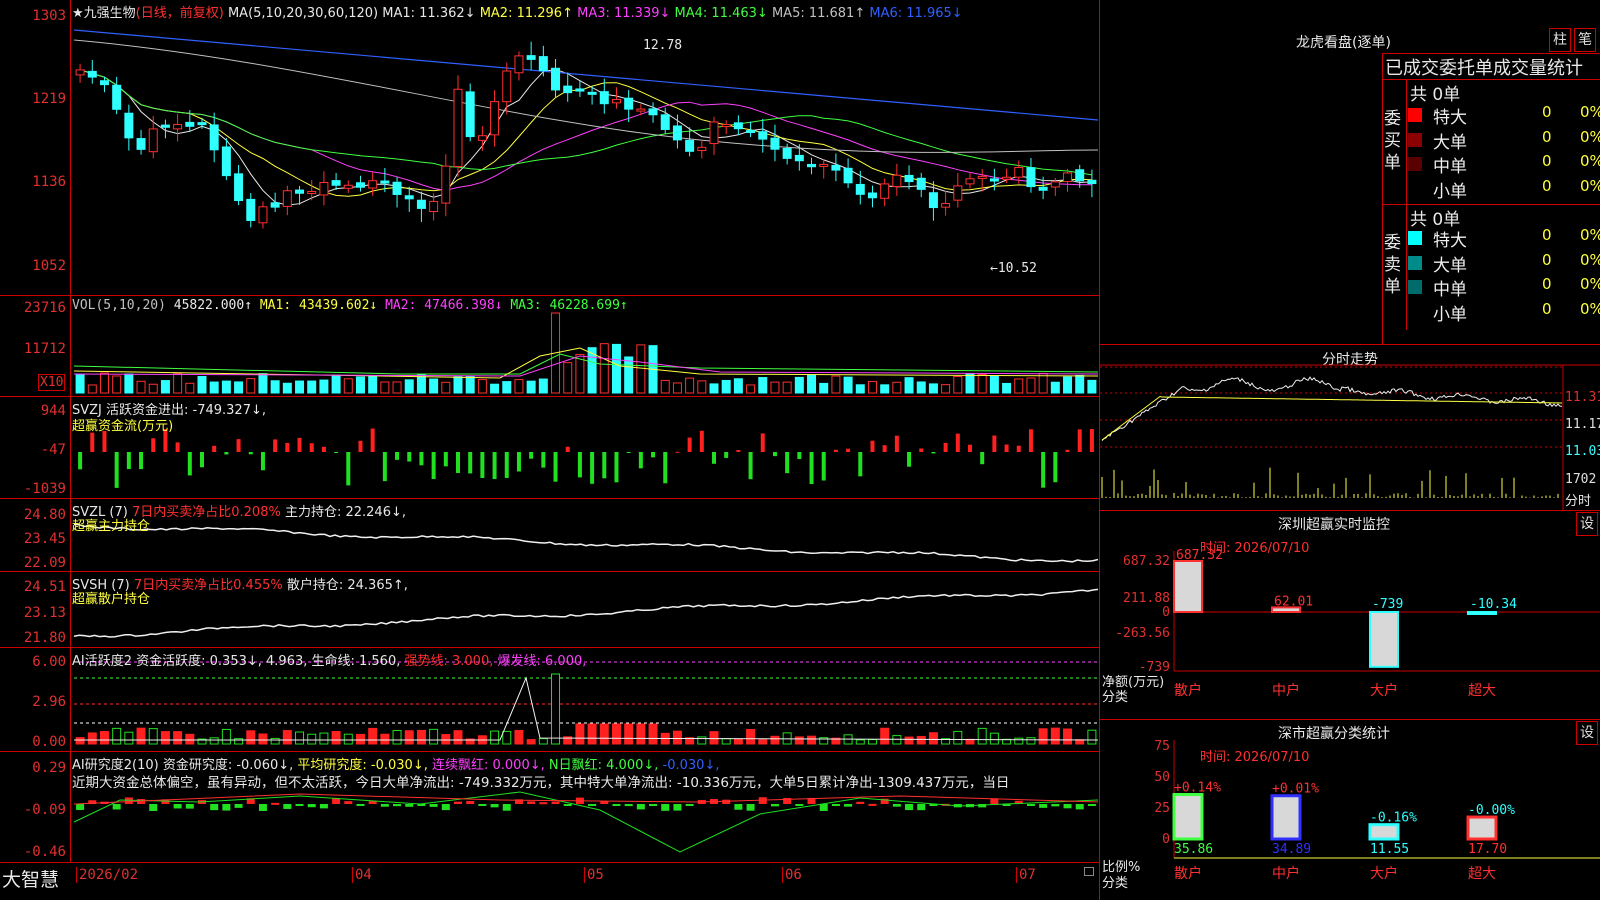 This screenshot has height=900, width=1600. I want to click on net-amount-tick: 0, so click(1166, 612).